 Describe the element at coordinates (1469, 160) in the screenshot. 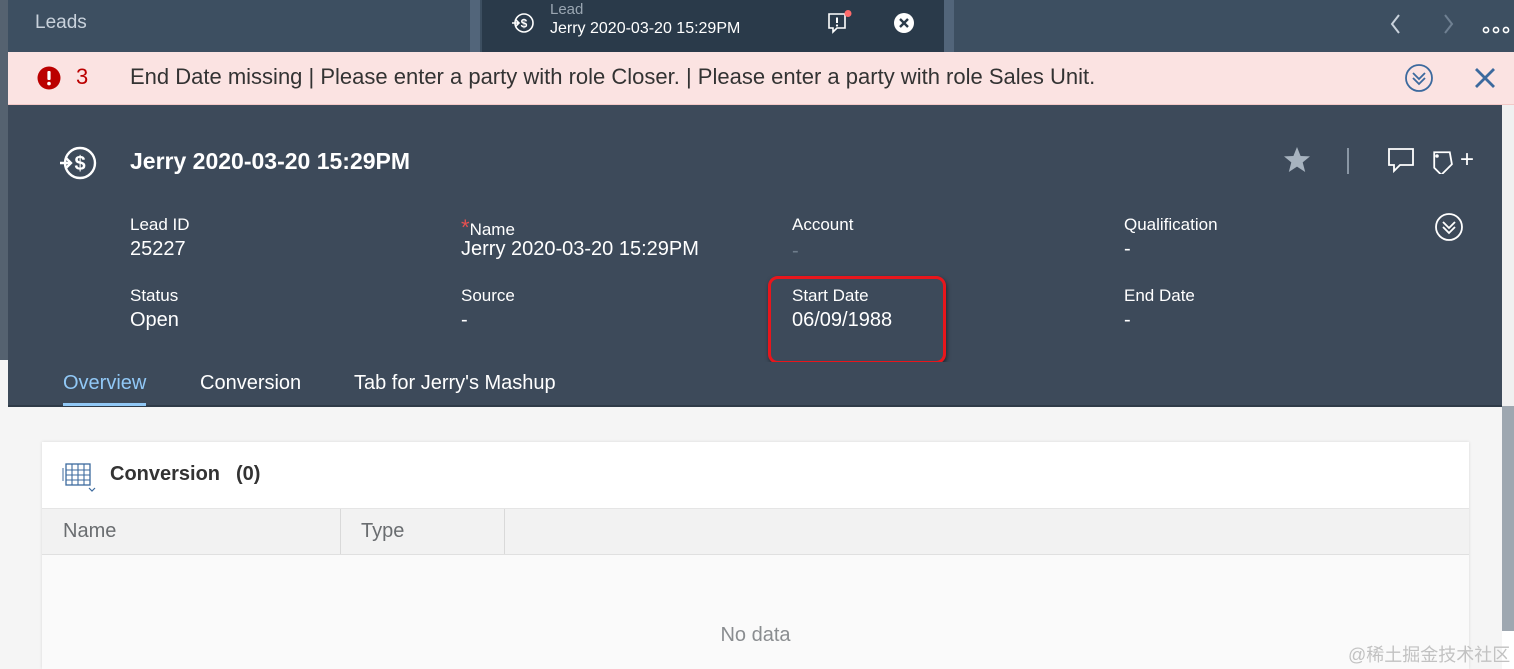

I see `add-tag-button: +` at that location.